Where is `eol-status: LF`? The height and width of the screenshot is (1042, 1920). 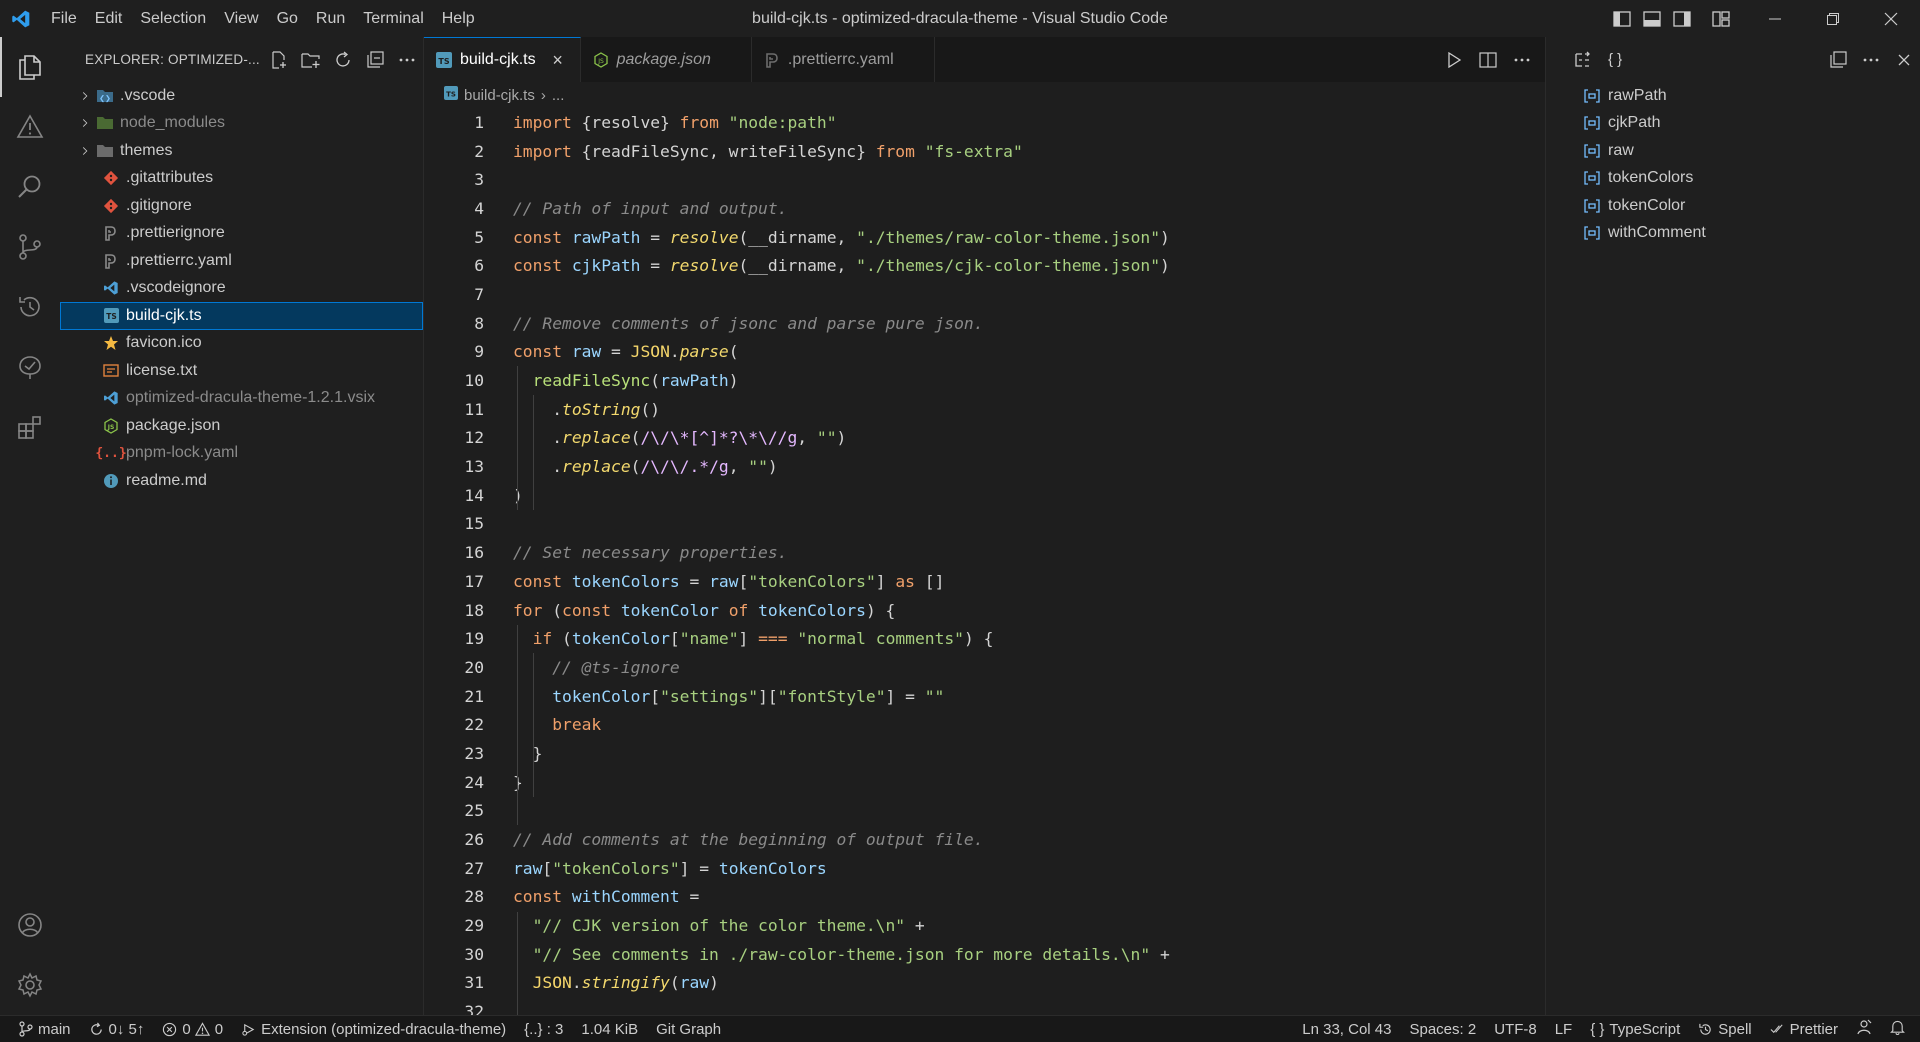
eol-status: LF is located at coordinates (1564, 1029).